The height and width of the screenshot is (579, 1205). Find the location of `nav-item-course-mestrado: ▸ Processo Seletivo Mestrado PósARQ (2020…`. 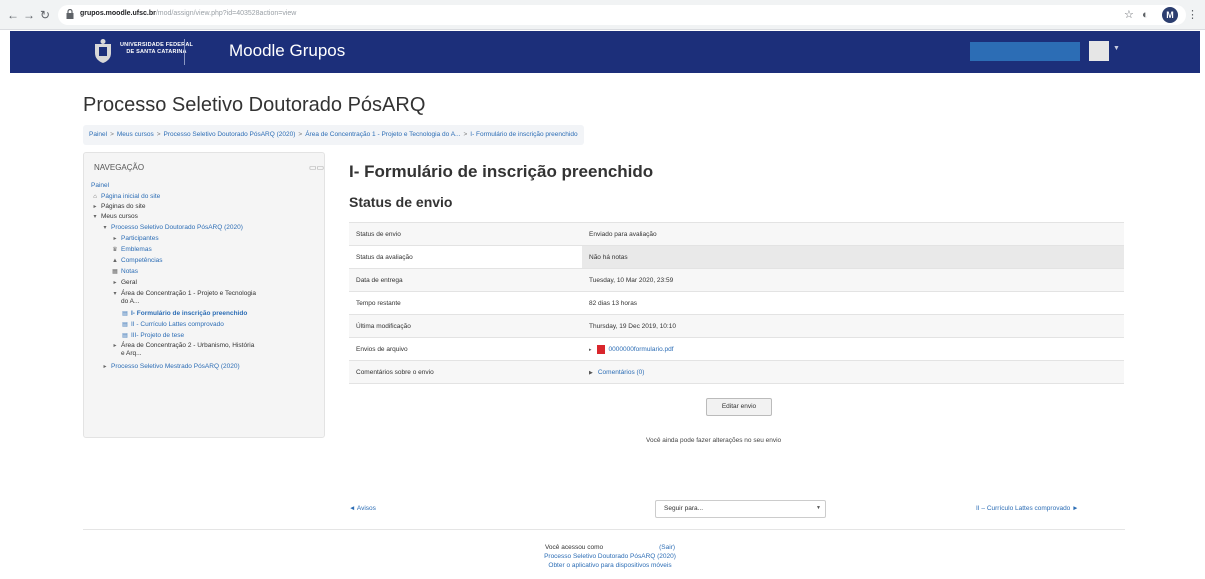

nav-item-course-mestrado: ▸ Processo Seletivo Mestrado PósARQ (2020… is located at coordinates (170, 367).